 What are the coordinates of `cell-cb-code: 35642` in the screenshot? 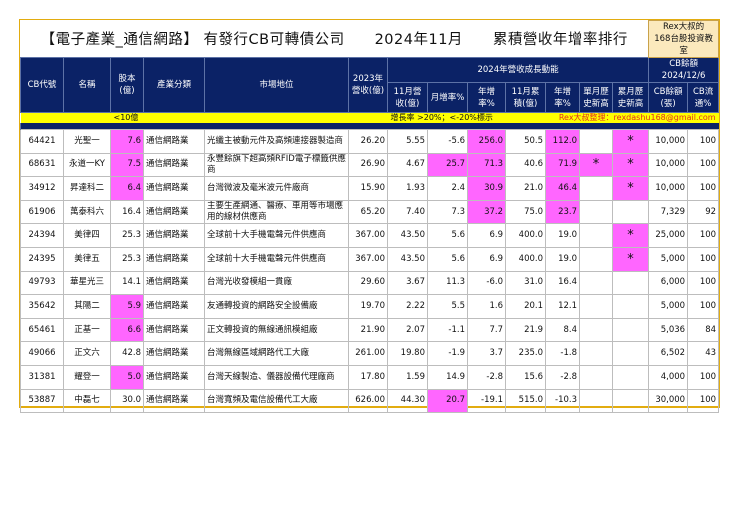 It's located at (42, 306).